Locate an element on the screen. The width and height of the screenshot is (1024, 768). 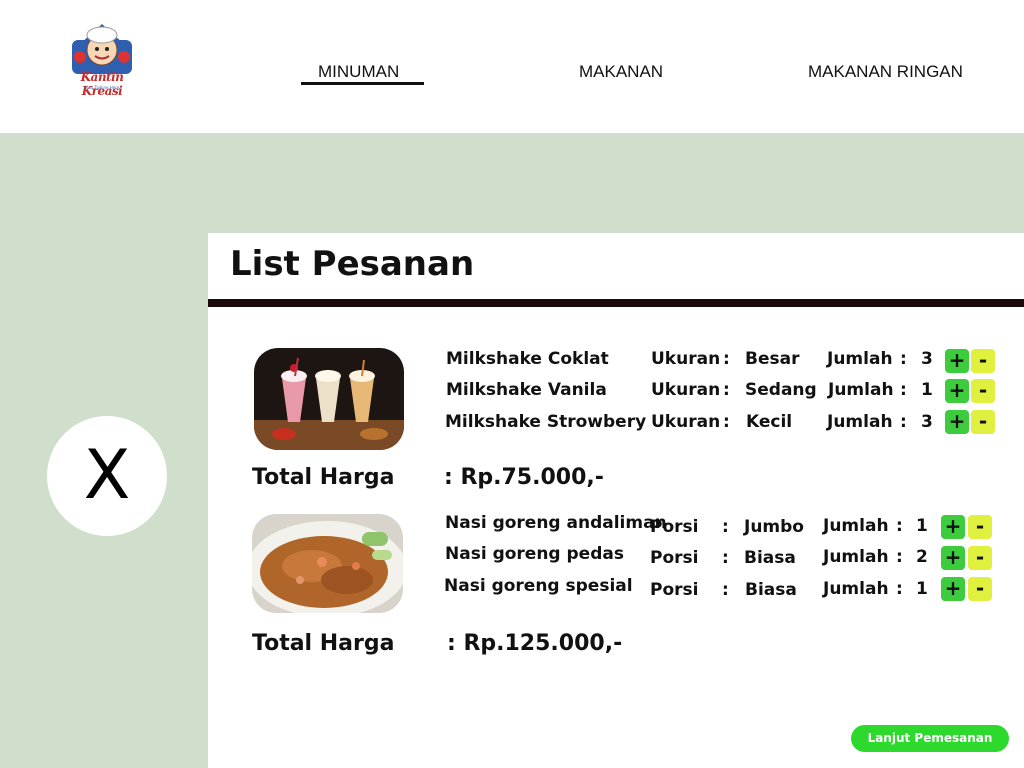
brand-tagline: Your Tagline Here is located at coordinates (102, 87).